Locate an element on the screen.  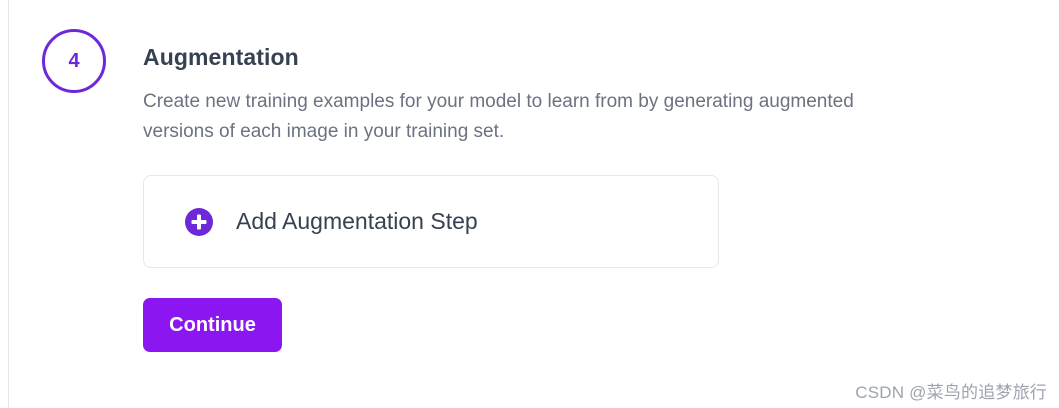
section-title: Augmentation is located at coordinates (221, 57).